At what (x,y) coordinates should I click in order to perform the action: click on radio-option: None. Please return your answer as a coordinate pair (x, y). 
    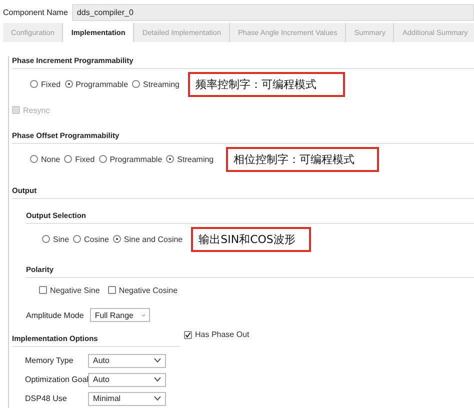
    Looking at the image, I should click on (45, 159).